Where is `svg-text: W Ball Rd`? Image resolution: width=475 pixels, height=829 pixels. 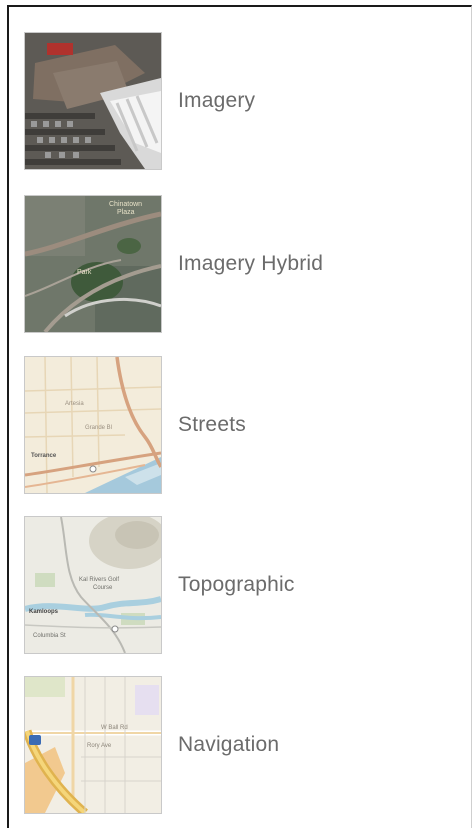
svg-text: W Ball Rd is located at coordinates (114, 728).